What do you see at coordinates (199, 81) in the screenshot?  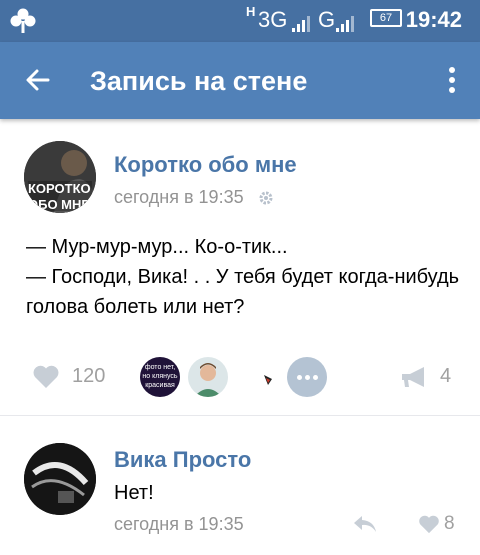 I see `page-title: Запись на стене` at bounding box center [199, 81].